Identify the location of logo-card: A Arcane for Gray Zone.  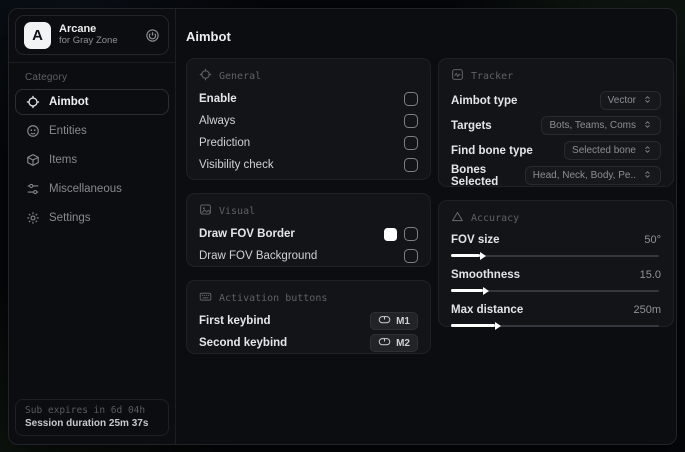
(92, 35).